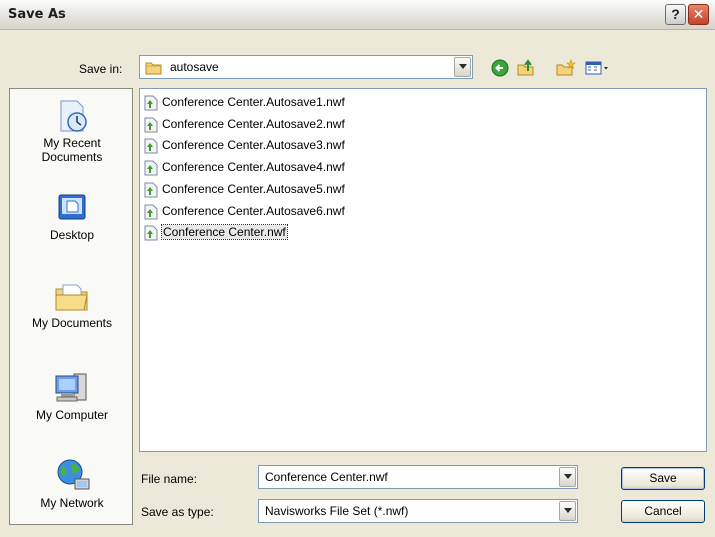 The height and width of the screenshot is (537, 715). What do you see at coordinates (253, 167) in the screenshot?
I see `file-name-text: Conference Center.Autosave4.nwf` at bounding box center [253, 167].